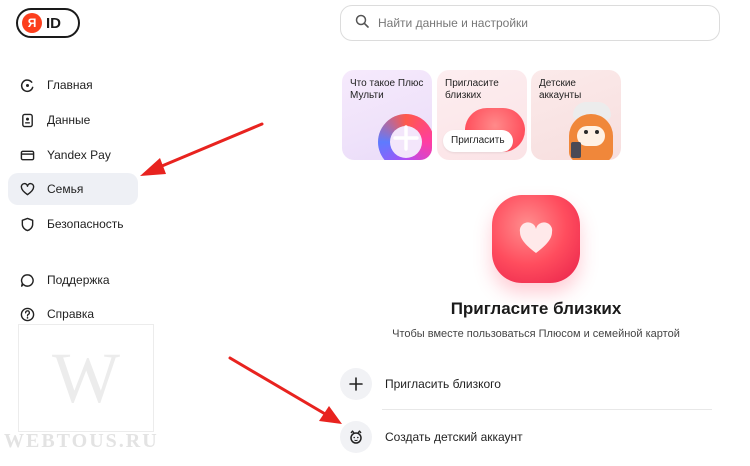  I want to click on arrow-to-family, so click(206, 147).